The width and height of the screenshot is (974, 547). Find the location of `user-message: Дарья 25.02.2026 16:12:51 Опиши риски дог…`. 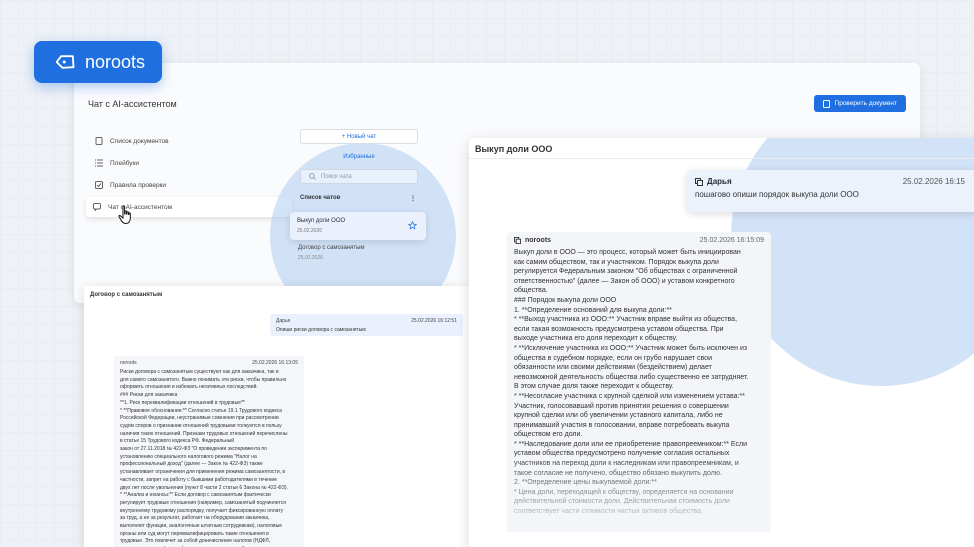

user-message: Дарья 25.02.2026 16:12:51 Опиши риски дог… is located at coordinates (366, 325).